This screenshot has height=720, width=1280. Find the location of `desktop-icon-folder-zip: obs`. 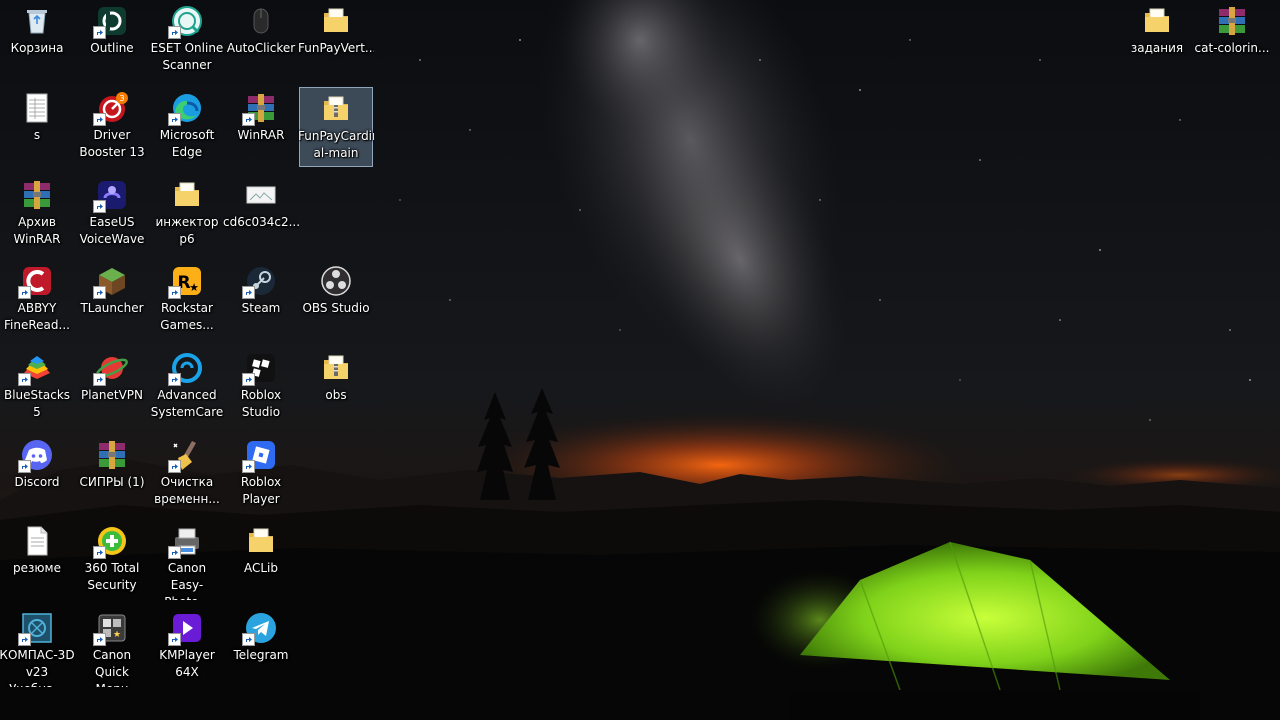

desktop-icon-folder-zip: obs is located at coordinates (336, 387).